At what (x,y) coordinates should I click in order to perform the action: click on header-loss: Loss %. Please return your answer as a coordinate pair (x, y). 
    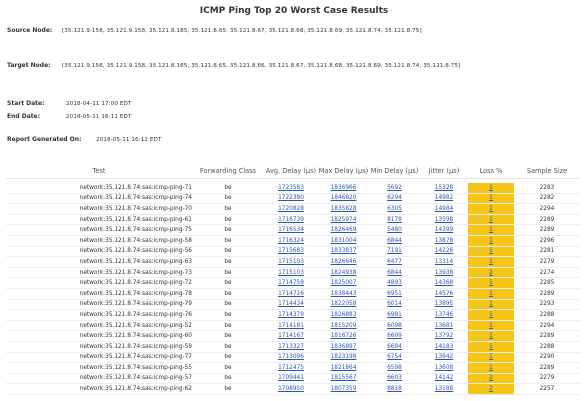
    Looking at the image, I should click on (491, 171).